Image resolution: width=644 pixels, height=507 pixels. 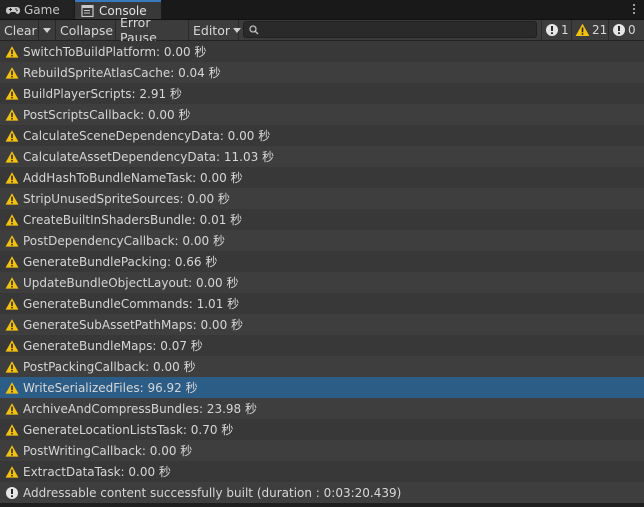 I want to click on log-entry-text: ExtractDataTask: 0.00 秒, so click(x=97, y=472).